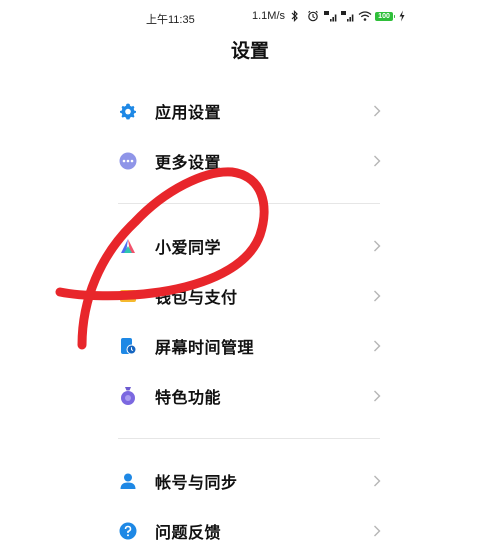 The height and width of the screenshot is (556, 500). Describe the element at coordinates (250, 296) in the screenshot. I see `settings-item-wallet: 钱包与支付` at that location.